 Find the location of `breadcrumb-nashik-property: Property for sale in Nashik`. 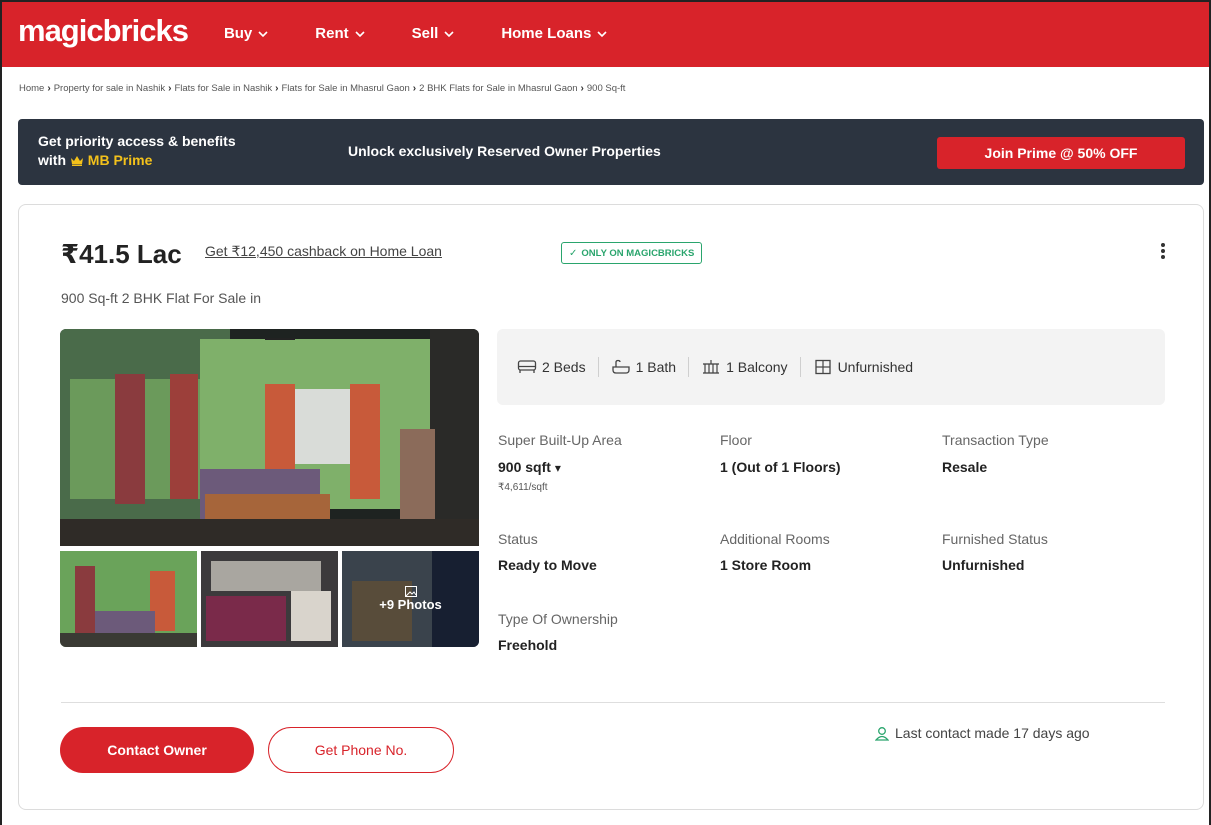

breadcrumb-nashik-property: Property for sale in Nashik is located at coordinates (109, 88).